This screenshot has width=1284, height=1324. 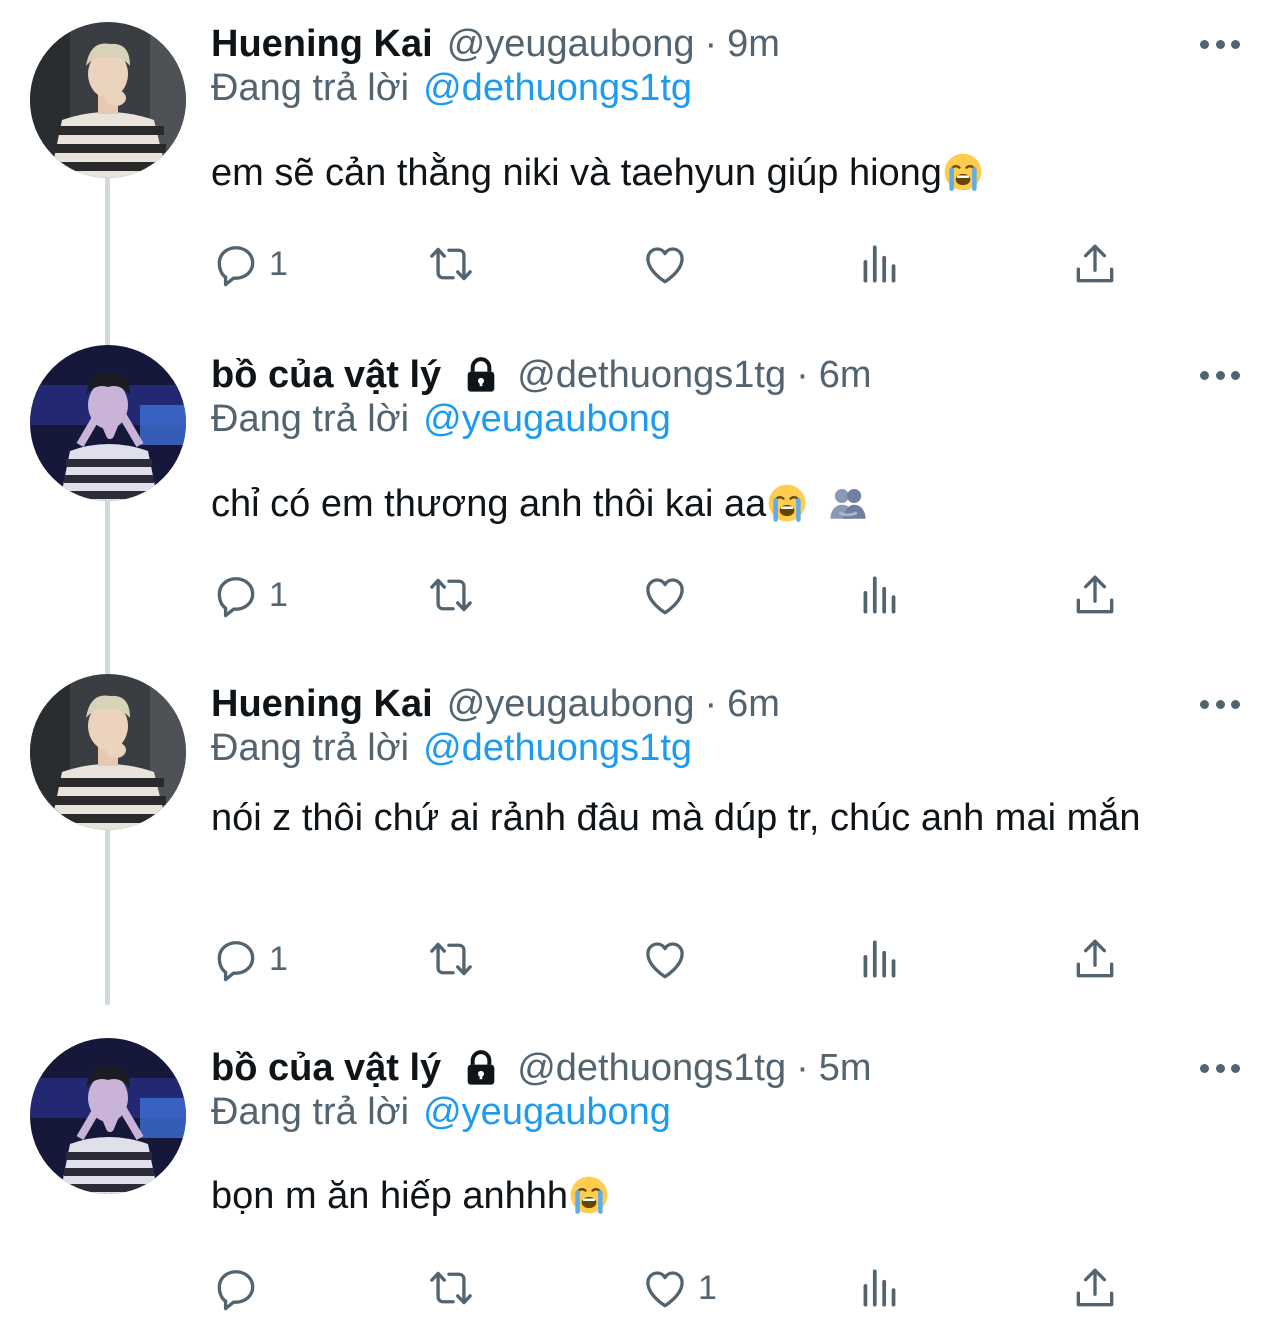 I want to click on tweet-text: chỉ có em thương anh thôi kai aa, so click(x=716, y=504).